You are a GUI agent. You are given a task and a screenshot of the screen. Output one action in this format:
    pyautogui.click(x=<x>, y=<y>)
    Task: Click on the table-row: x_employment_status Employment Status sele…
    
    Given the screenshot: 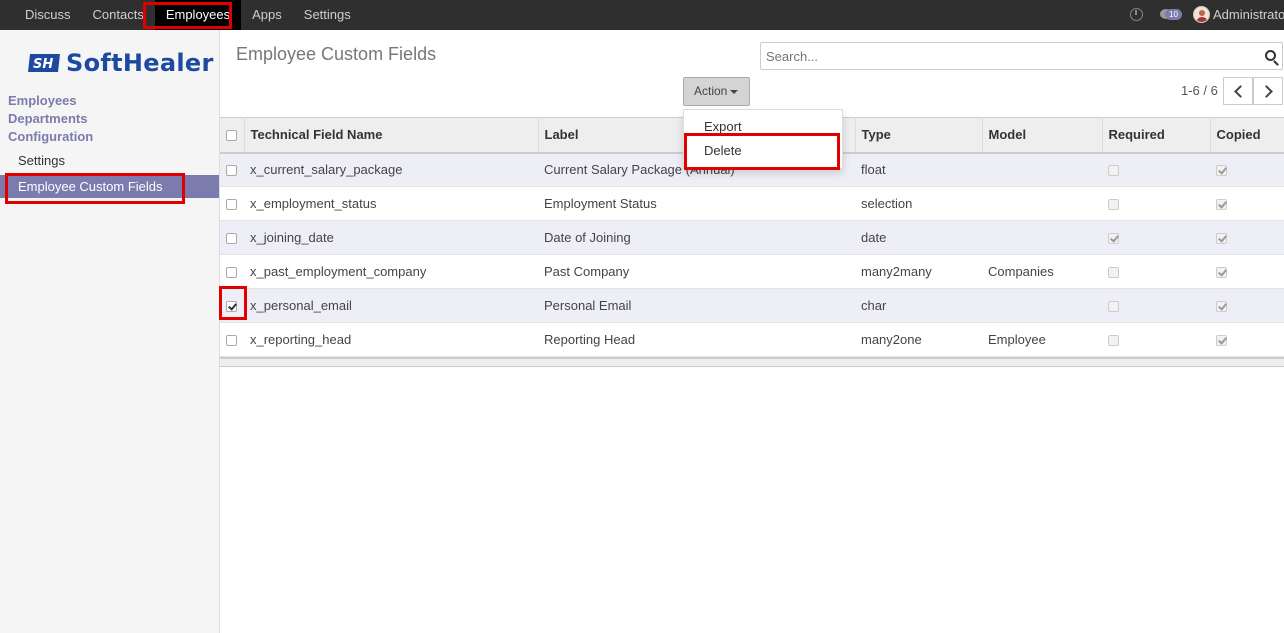 What is the action you would take?
    pyautogui.click(x=752, y=203)
    